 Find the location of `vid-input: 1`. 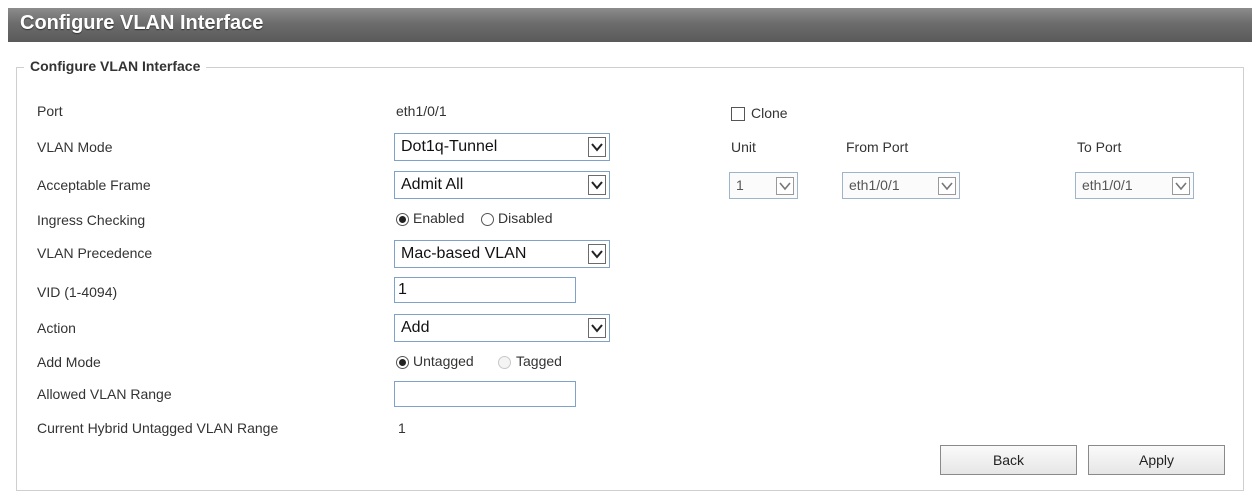

vid-input: 1 is located at coordinates (485, 290).